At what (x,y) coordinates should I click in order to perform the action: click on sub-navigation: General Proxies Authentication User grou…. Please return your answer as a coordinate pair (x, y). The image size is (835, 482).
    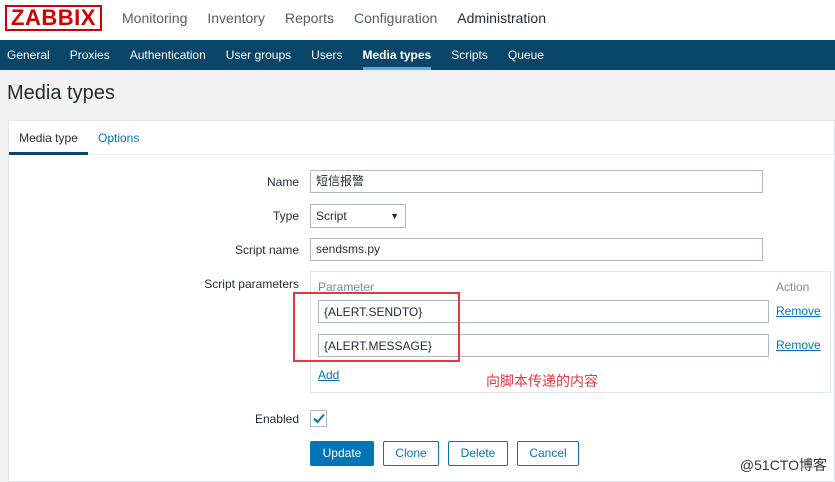
    Looking at the image, I should click on (417, 55).